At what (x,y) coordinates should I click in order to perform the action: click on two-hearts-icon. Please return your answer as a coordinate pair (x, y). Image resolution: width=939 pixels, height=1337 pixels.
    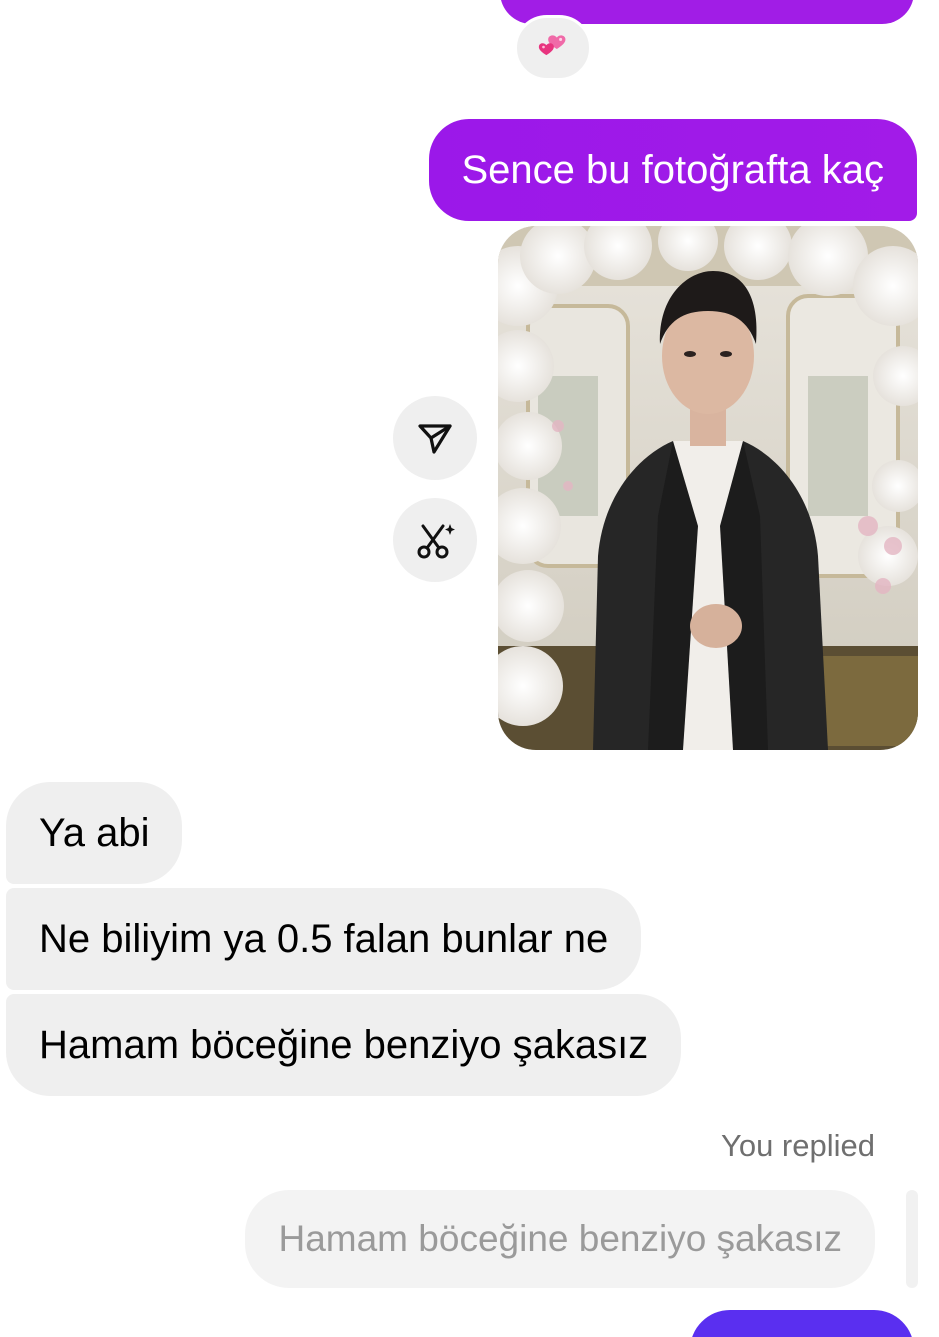
    Looking at the image, I should click on (552, 45).